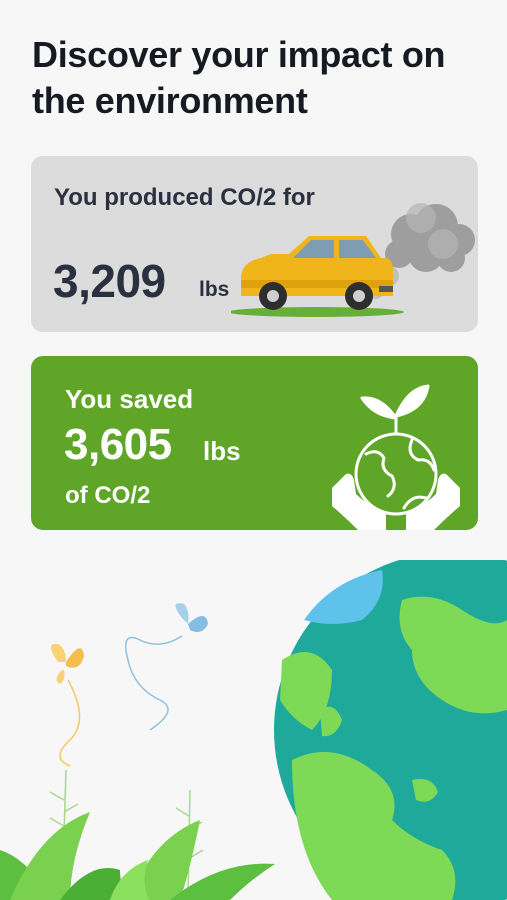  Describe the element at coordinates (109, 281) in the screenshot. I see `produced-amount: 3,209` at that location.